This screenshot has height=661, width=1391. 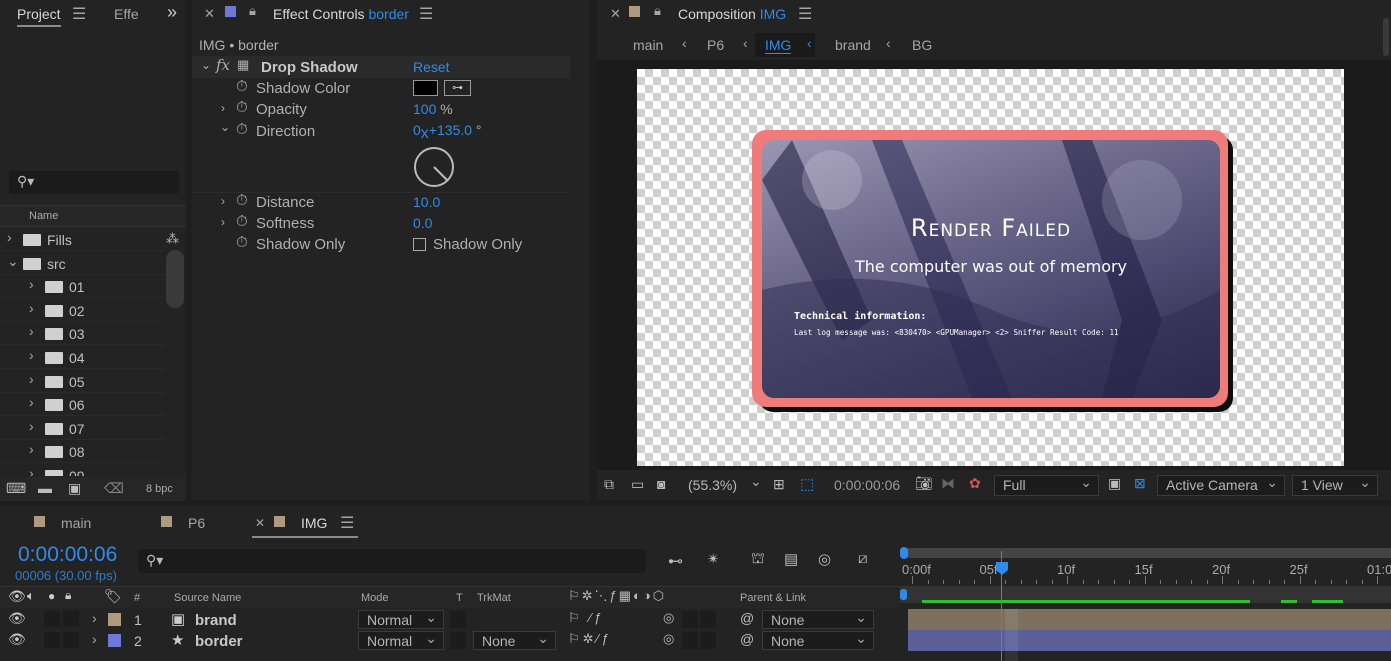 I want to click on track-matte-select: None, so click(x=514, y=639).